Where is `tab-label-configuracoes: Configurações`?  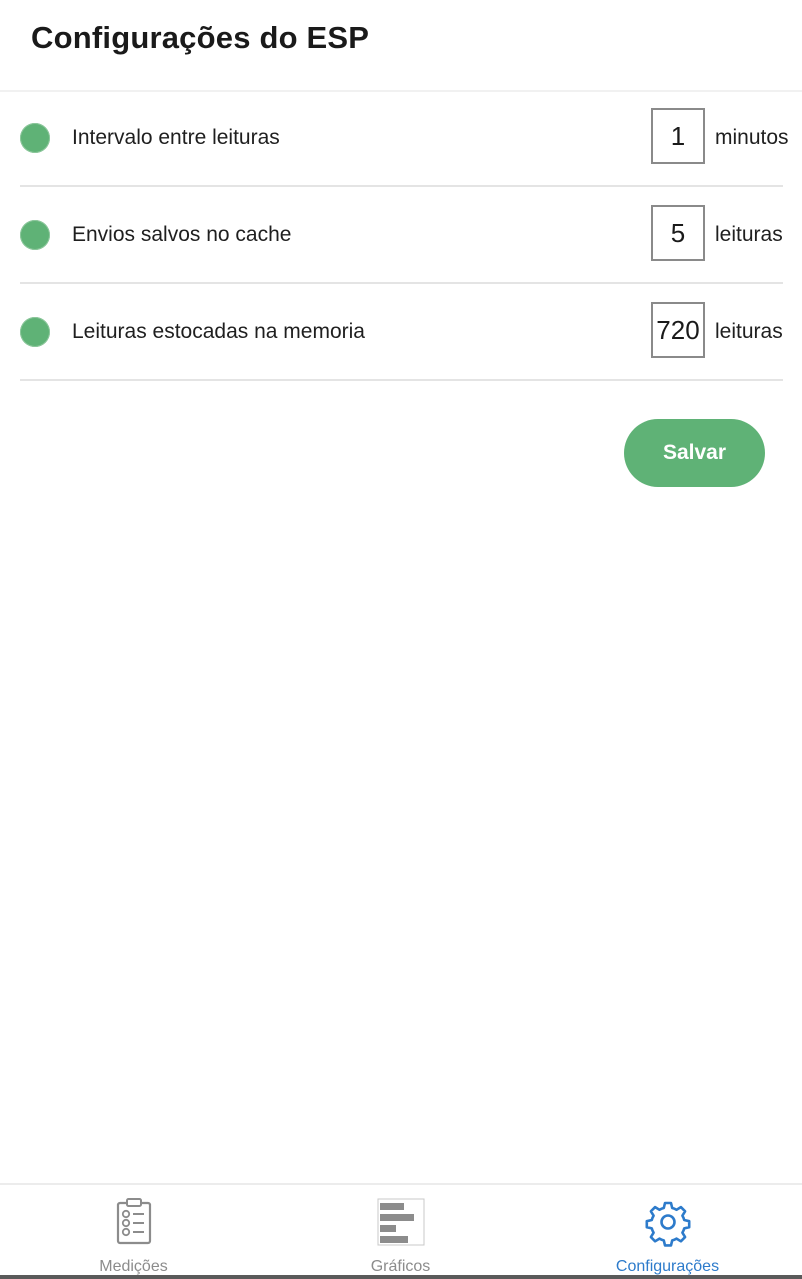 tab-label-configuracoes: Configurações is located at coordinates (667, 1266).